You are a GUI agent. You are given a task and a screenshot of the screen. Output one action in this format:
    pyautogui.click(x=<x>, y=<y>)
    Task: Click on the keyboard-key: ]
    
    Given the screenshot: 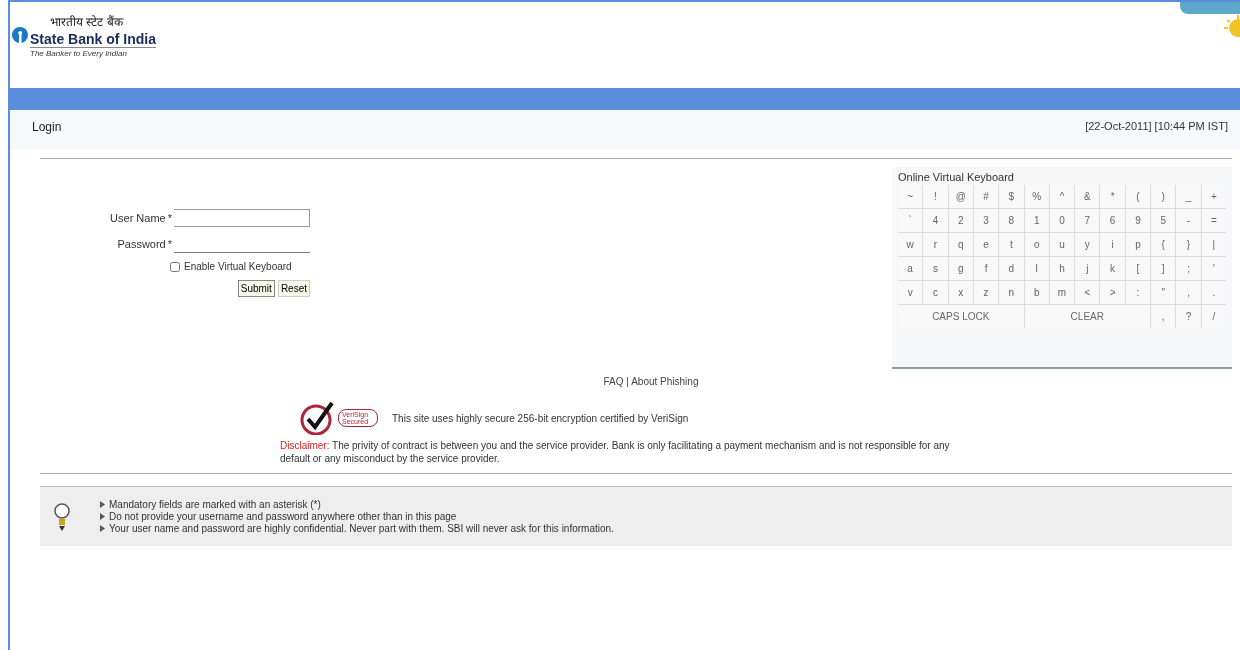 What is the action you would take?
    pyautogui.click(x=1163, y=268)
    